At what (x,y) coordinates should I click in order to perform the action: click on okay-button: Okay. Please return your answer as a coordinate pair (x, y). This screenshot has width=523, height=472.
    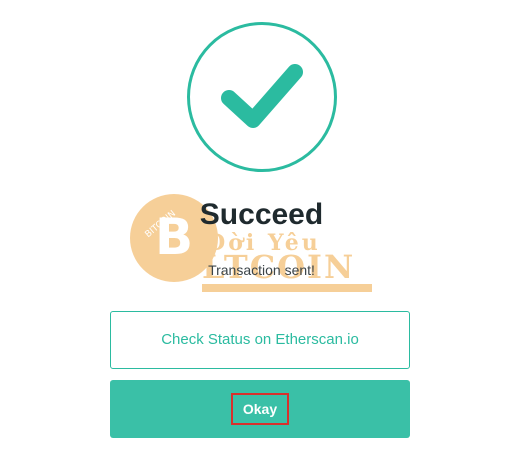
    Looking at the image, I should click on (260, 409).